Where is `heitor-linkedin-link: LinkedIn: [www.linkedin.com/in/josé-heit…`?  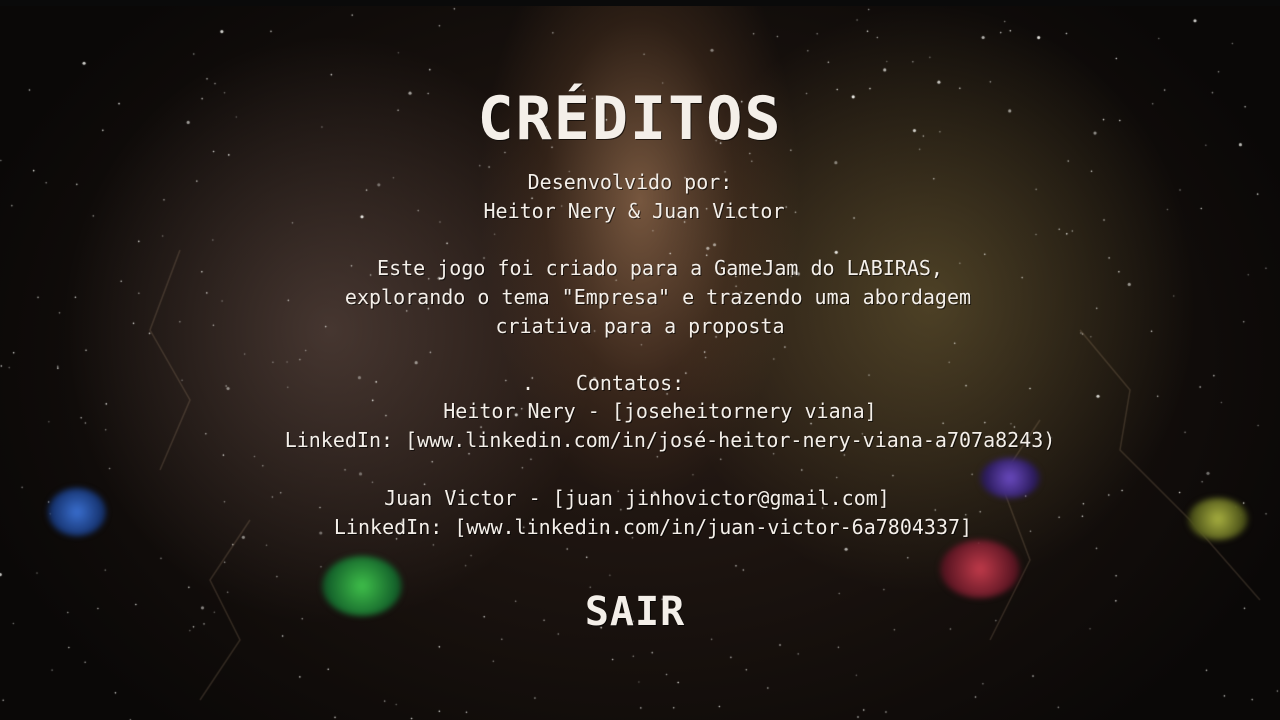 heitor-linkedin-link: LinkedIn: [www.linkedin.com/in/josé-heit… is located at coordinates (670, 440).